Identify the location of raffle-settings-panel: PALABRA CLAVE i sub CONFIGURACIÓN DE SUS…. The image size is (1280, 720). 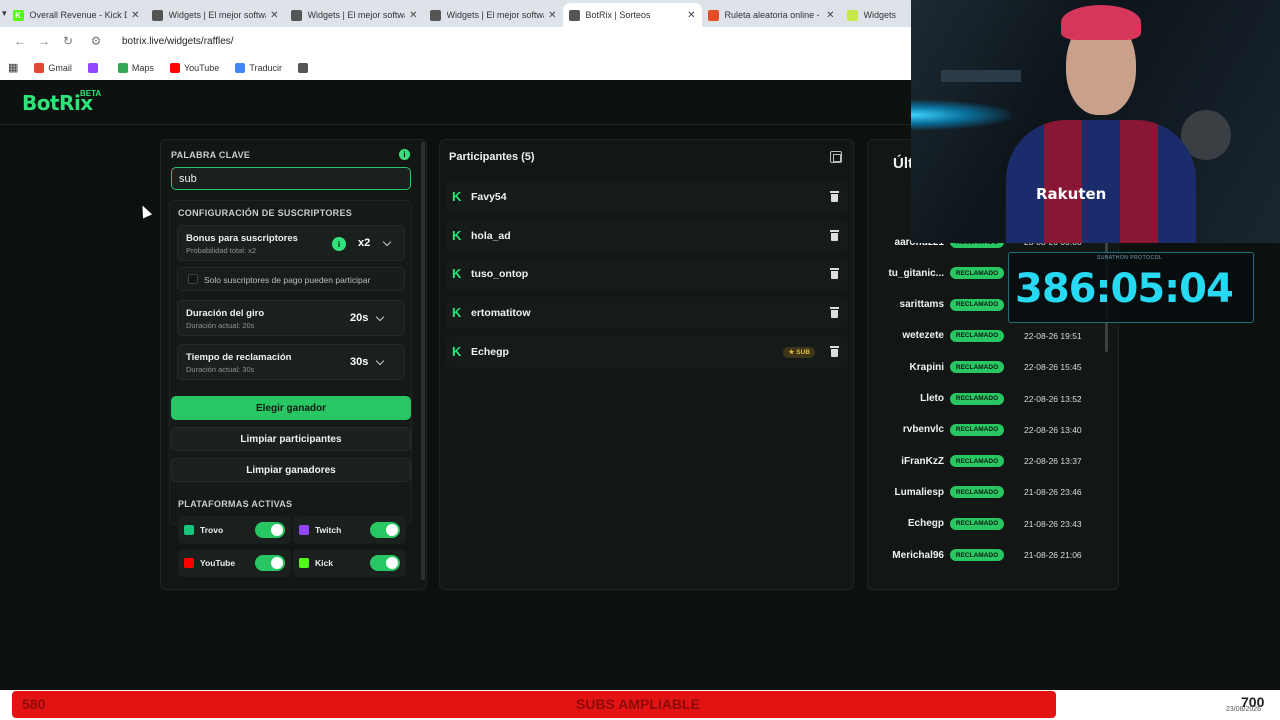
(293, 364).